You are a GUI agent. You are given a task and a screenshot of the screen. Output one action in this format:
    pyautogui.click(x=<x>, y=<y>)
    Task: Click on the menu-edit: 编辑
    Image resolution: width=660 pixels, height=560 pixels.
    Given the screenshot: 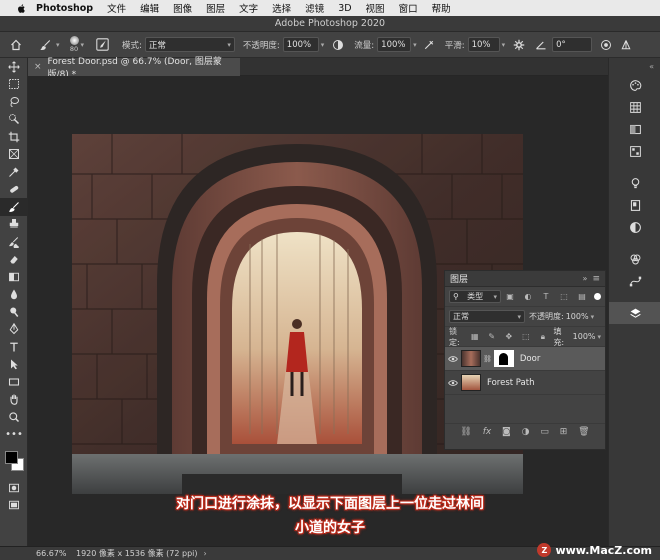 What is the action you would take?
    pyautogui.click(x=149, y=8)
    